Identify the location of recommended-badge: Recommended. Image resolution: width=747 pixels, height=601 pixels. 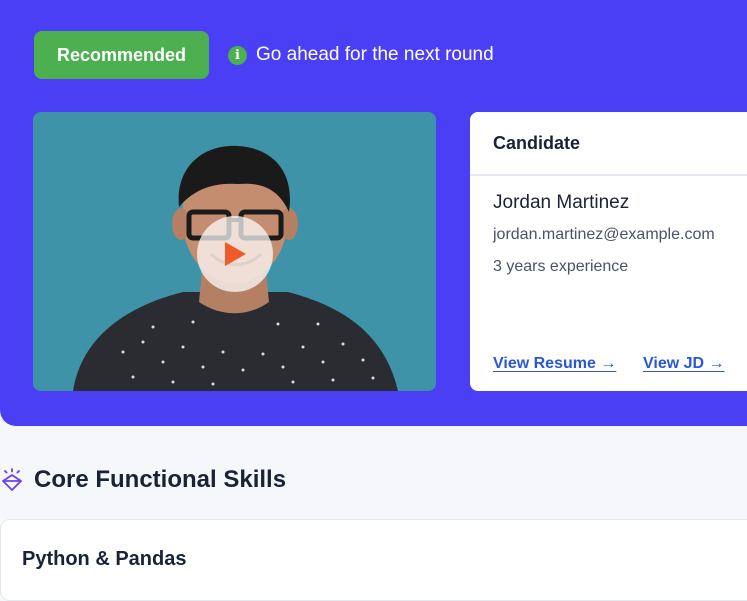
(121, 55).